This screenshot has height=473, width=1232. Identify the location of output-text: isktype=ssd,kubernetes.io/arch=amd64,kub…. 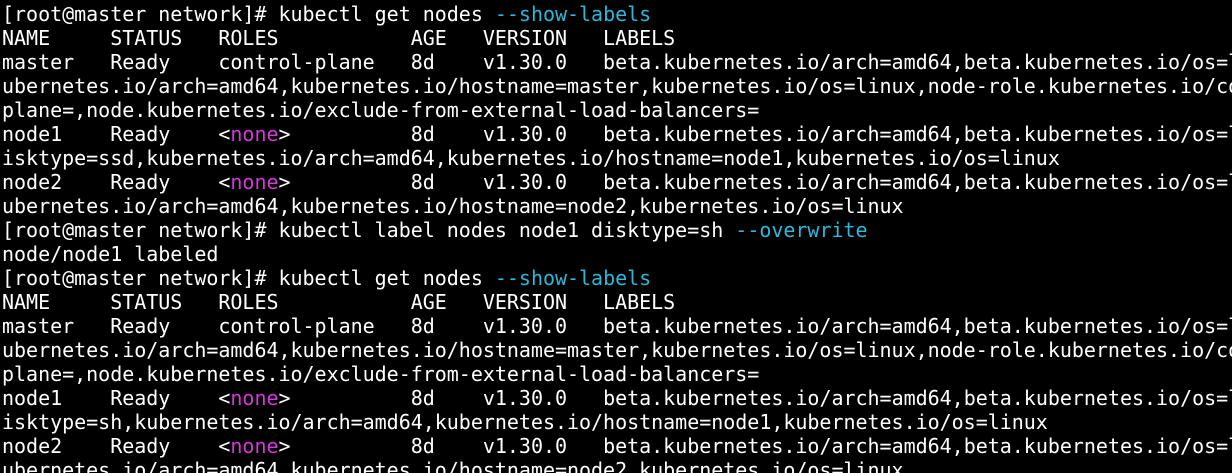
(531, 158).